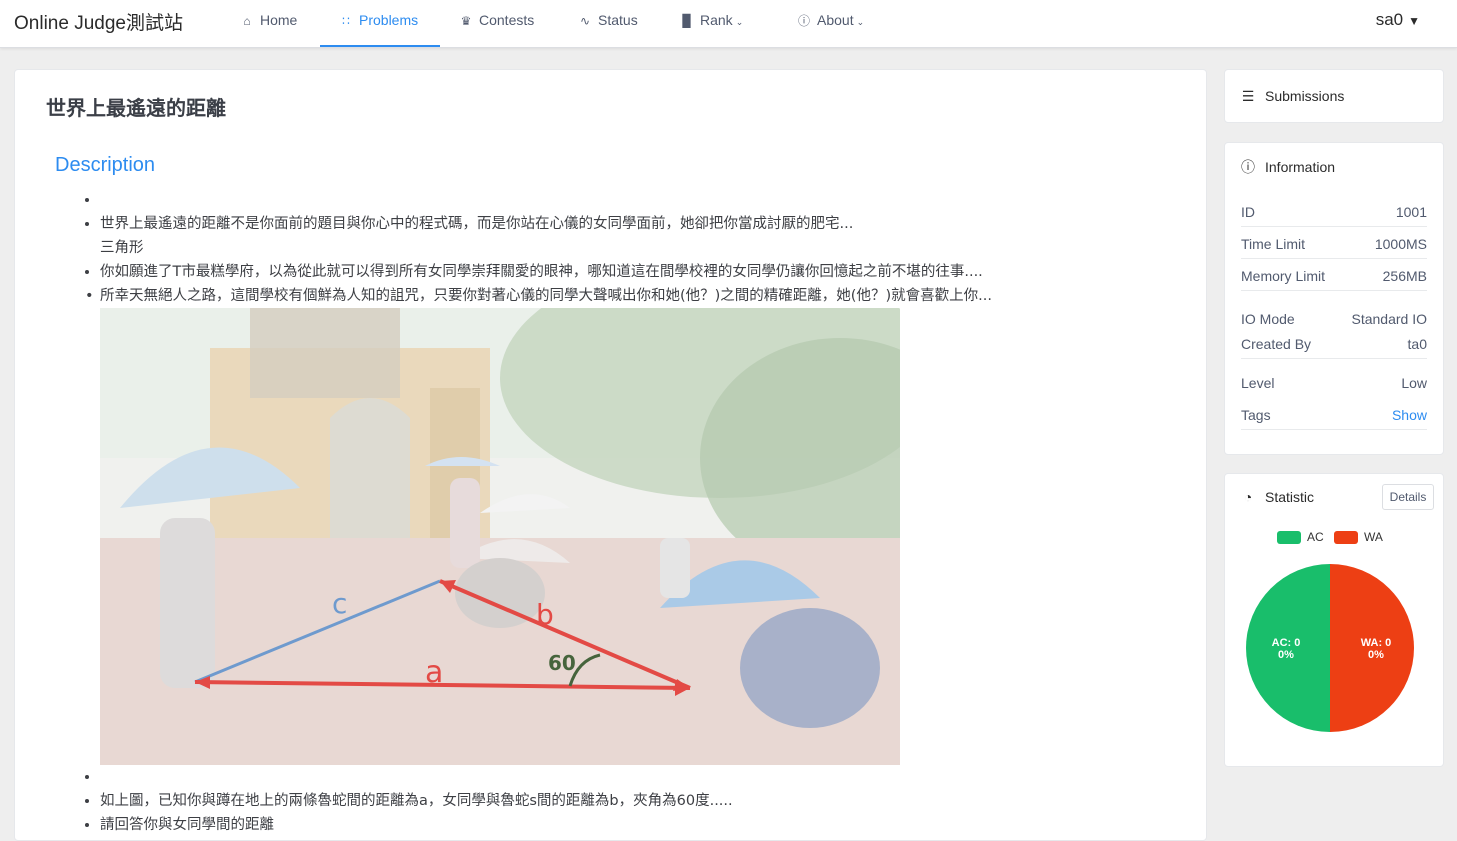 This screenshot has height=841, width=1457. I want to click on user-menu: sa0 ▼, so click(1398, 20).